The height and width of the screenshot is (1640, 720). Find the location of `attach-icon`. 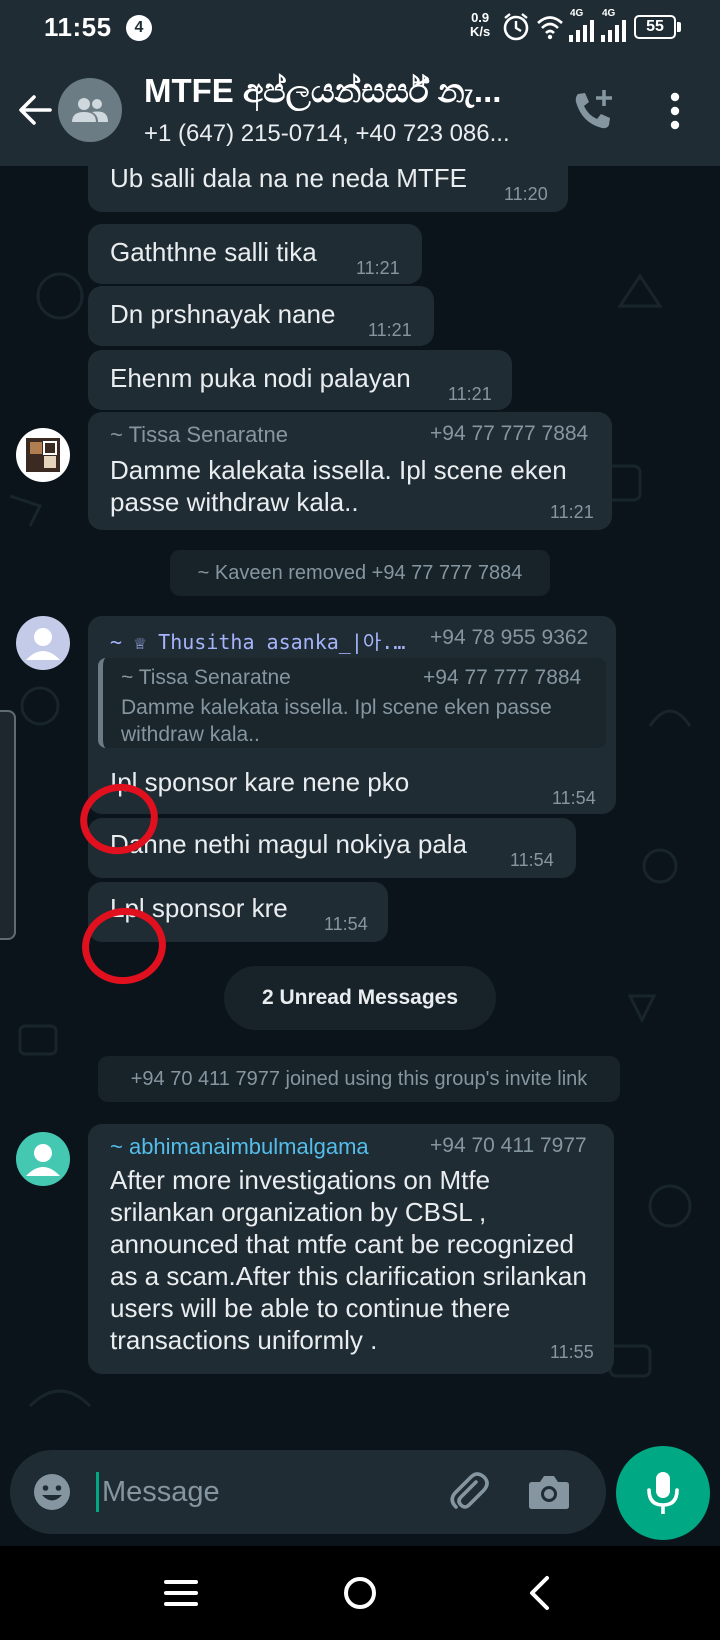

attach-icon is located at coordinates (468, 1492).